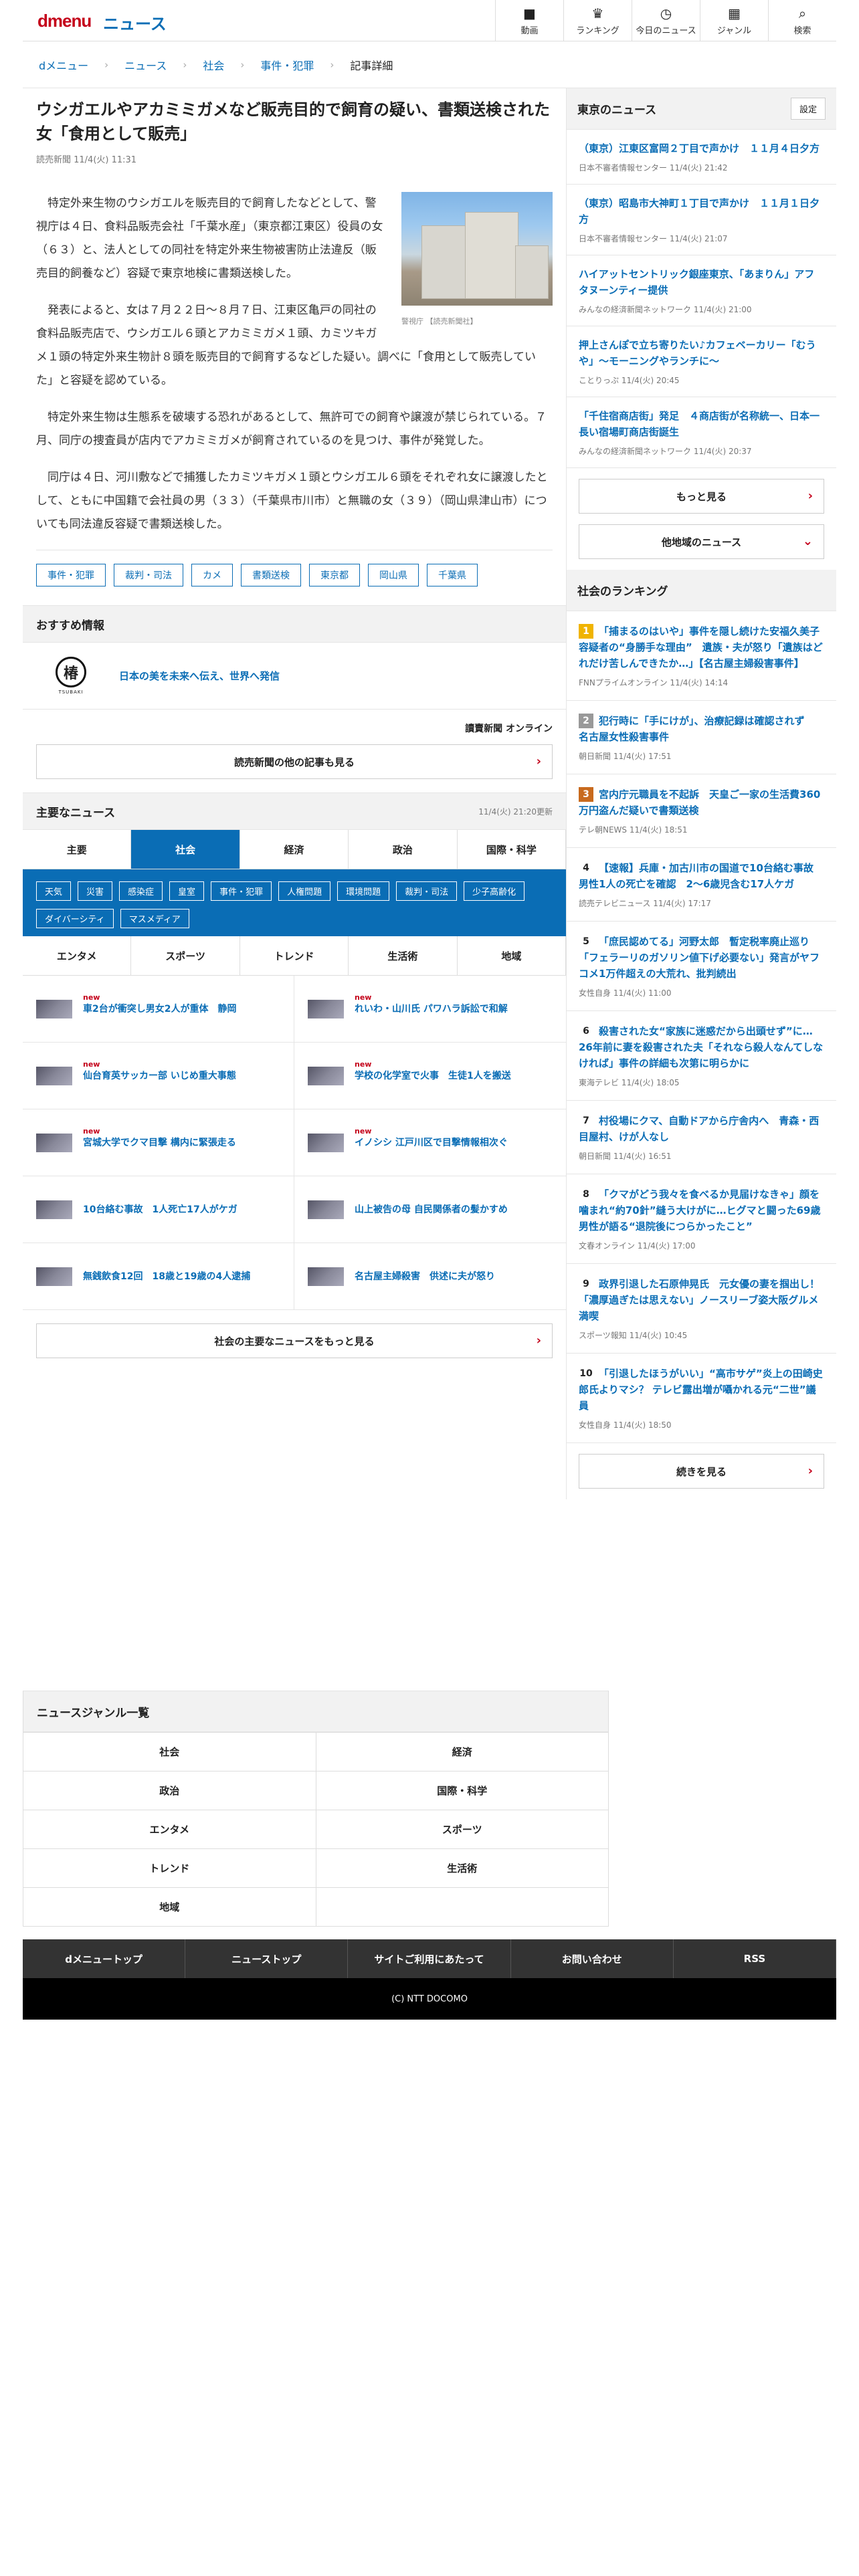 The height and width of the screenshot is (2576, 859). Describe the element at coordinates (148, 575) in the screenshot. I see `tag-link: 裁判・司法` at that location.